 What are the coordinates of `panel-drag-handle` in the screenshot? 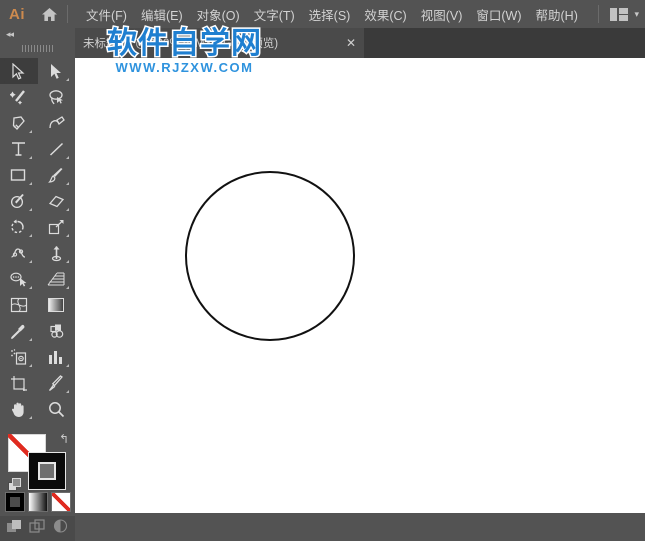 It's located at (37, 48).